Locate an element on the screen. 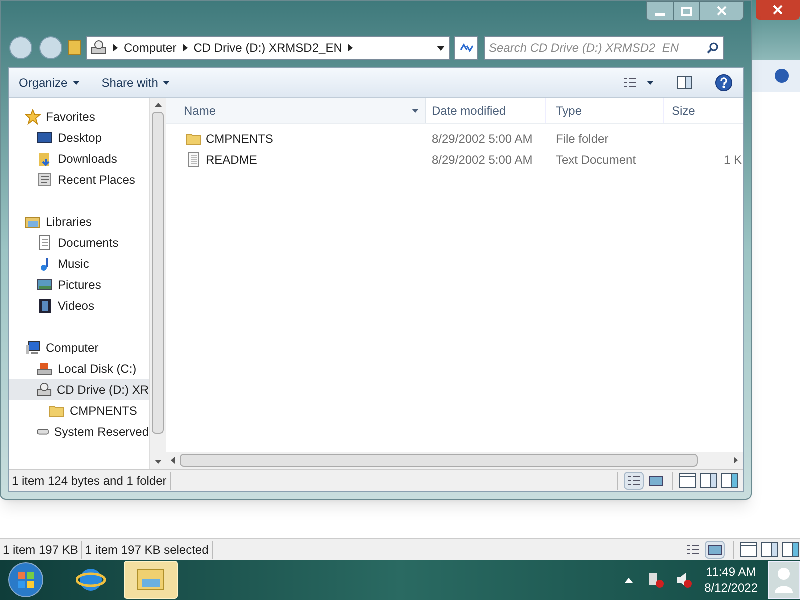 The width and height of the screenshot is (800, 600). minimize-icon is located at coordinates (660, 14).